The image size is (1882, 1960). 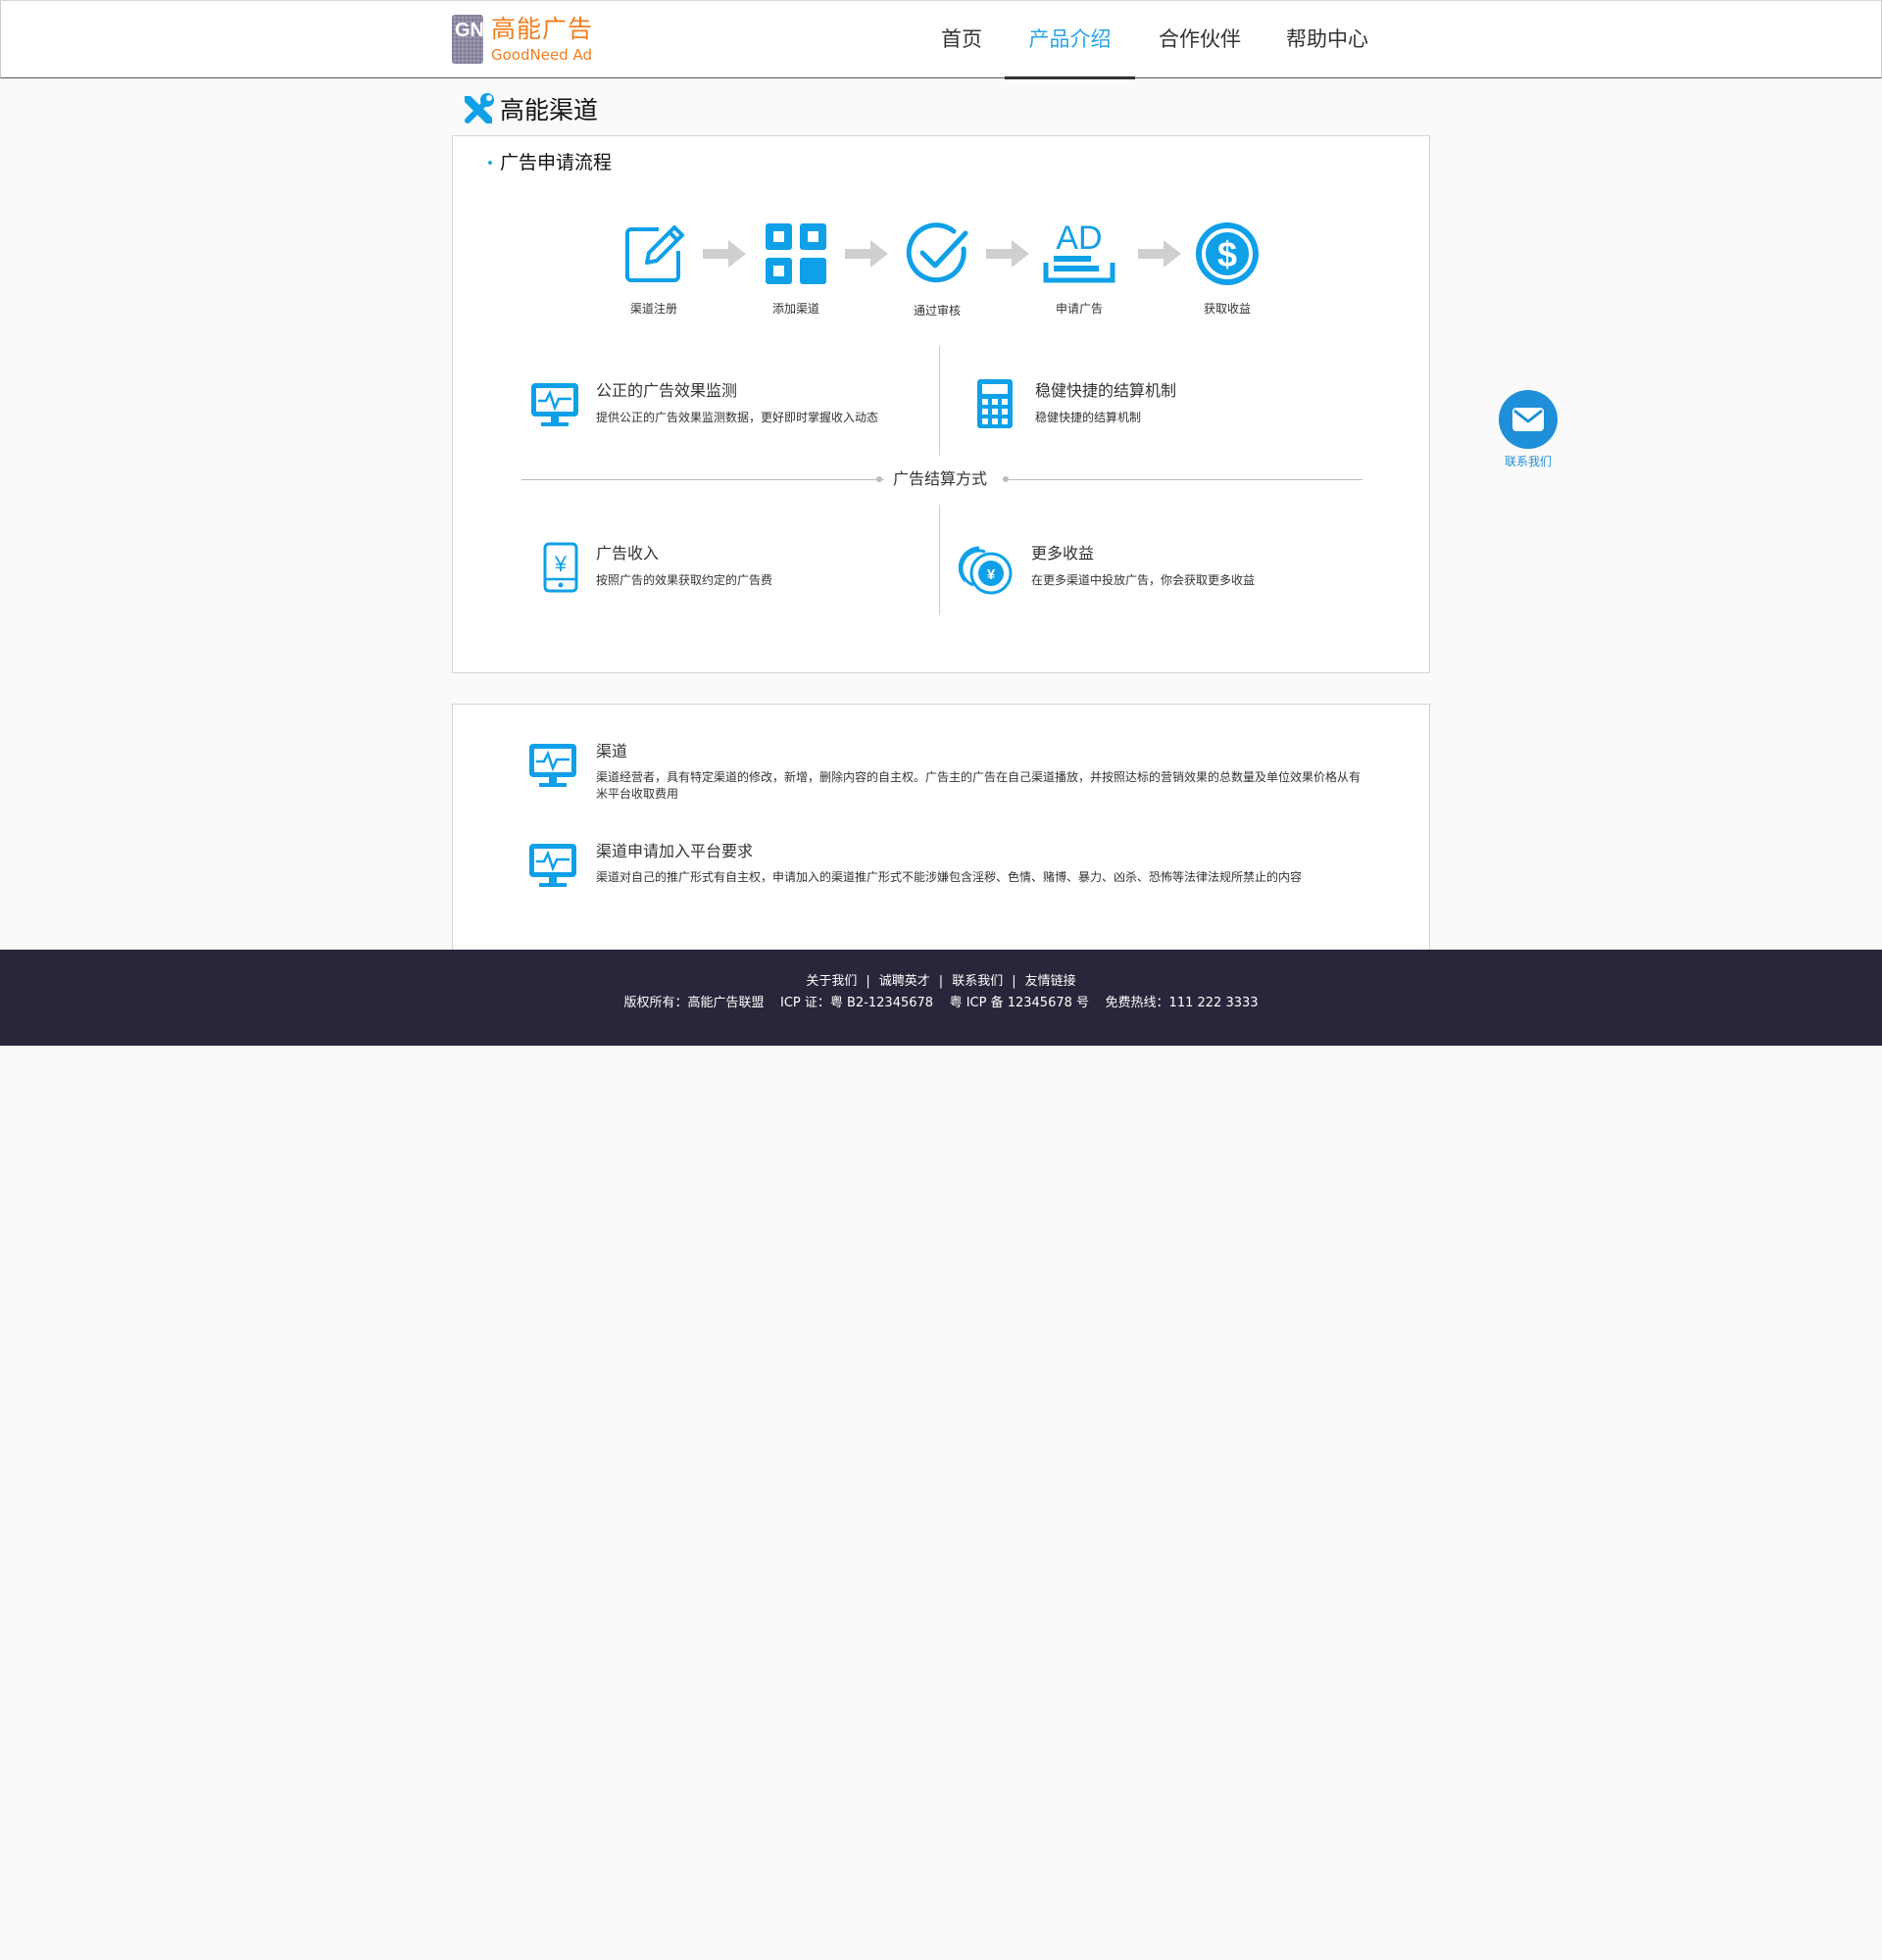 I want to click on tools-icon, so click(x=479, y=108).